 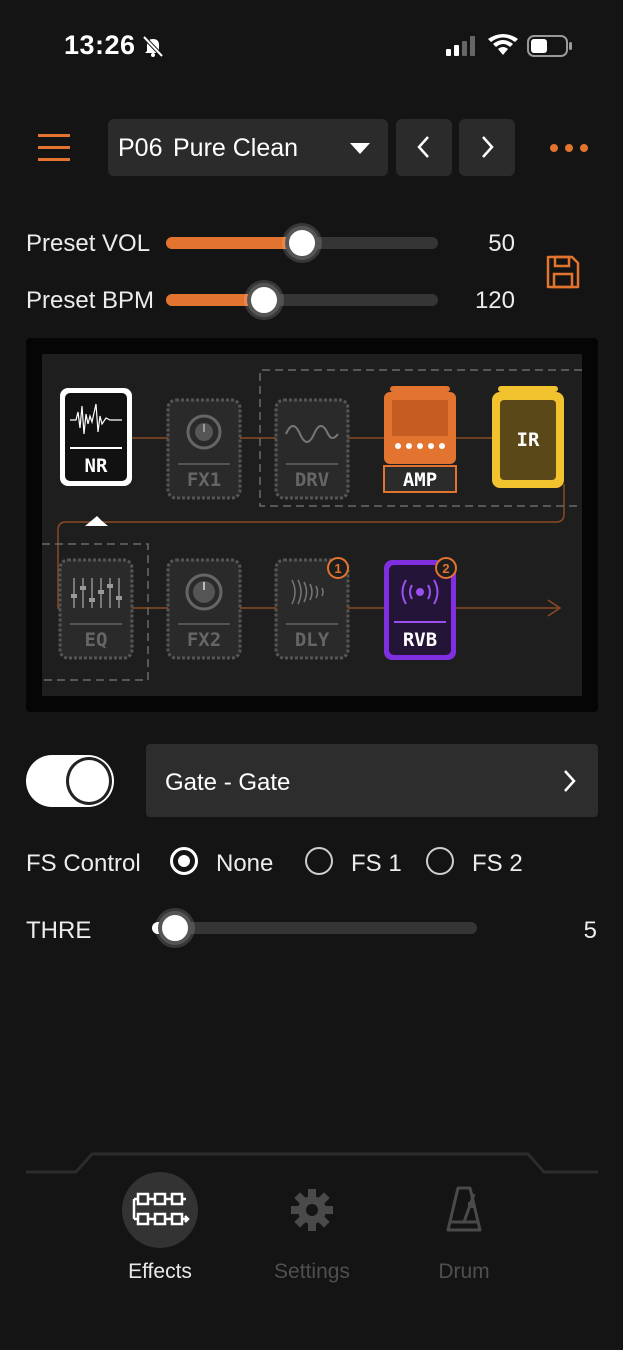 What do you see at coordinates (420, 418) in the screenshot?
I see `amp-head-icon` at bounding box center [420, 418].